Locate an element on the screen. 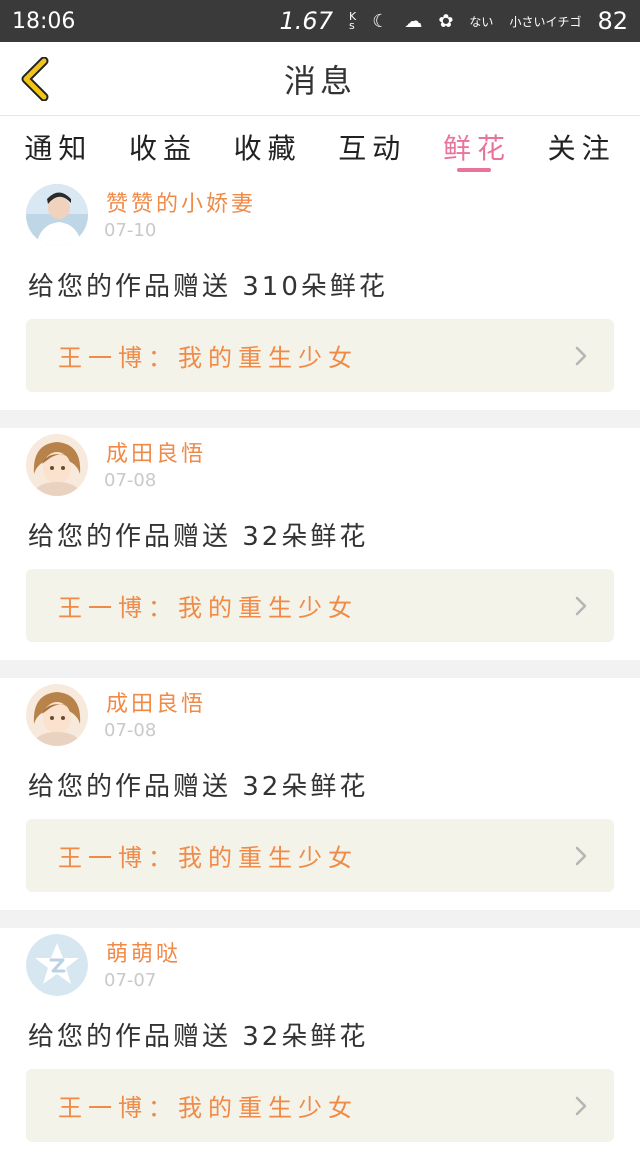 Image resolution: width=640 pixels, height=1160 pixels. flower-icon: ✿ is located at coordinates (446, 21).